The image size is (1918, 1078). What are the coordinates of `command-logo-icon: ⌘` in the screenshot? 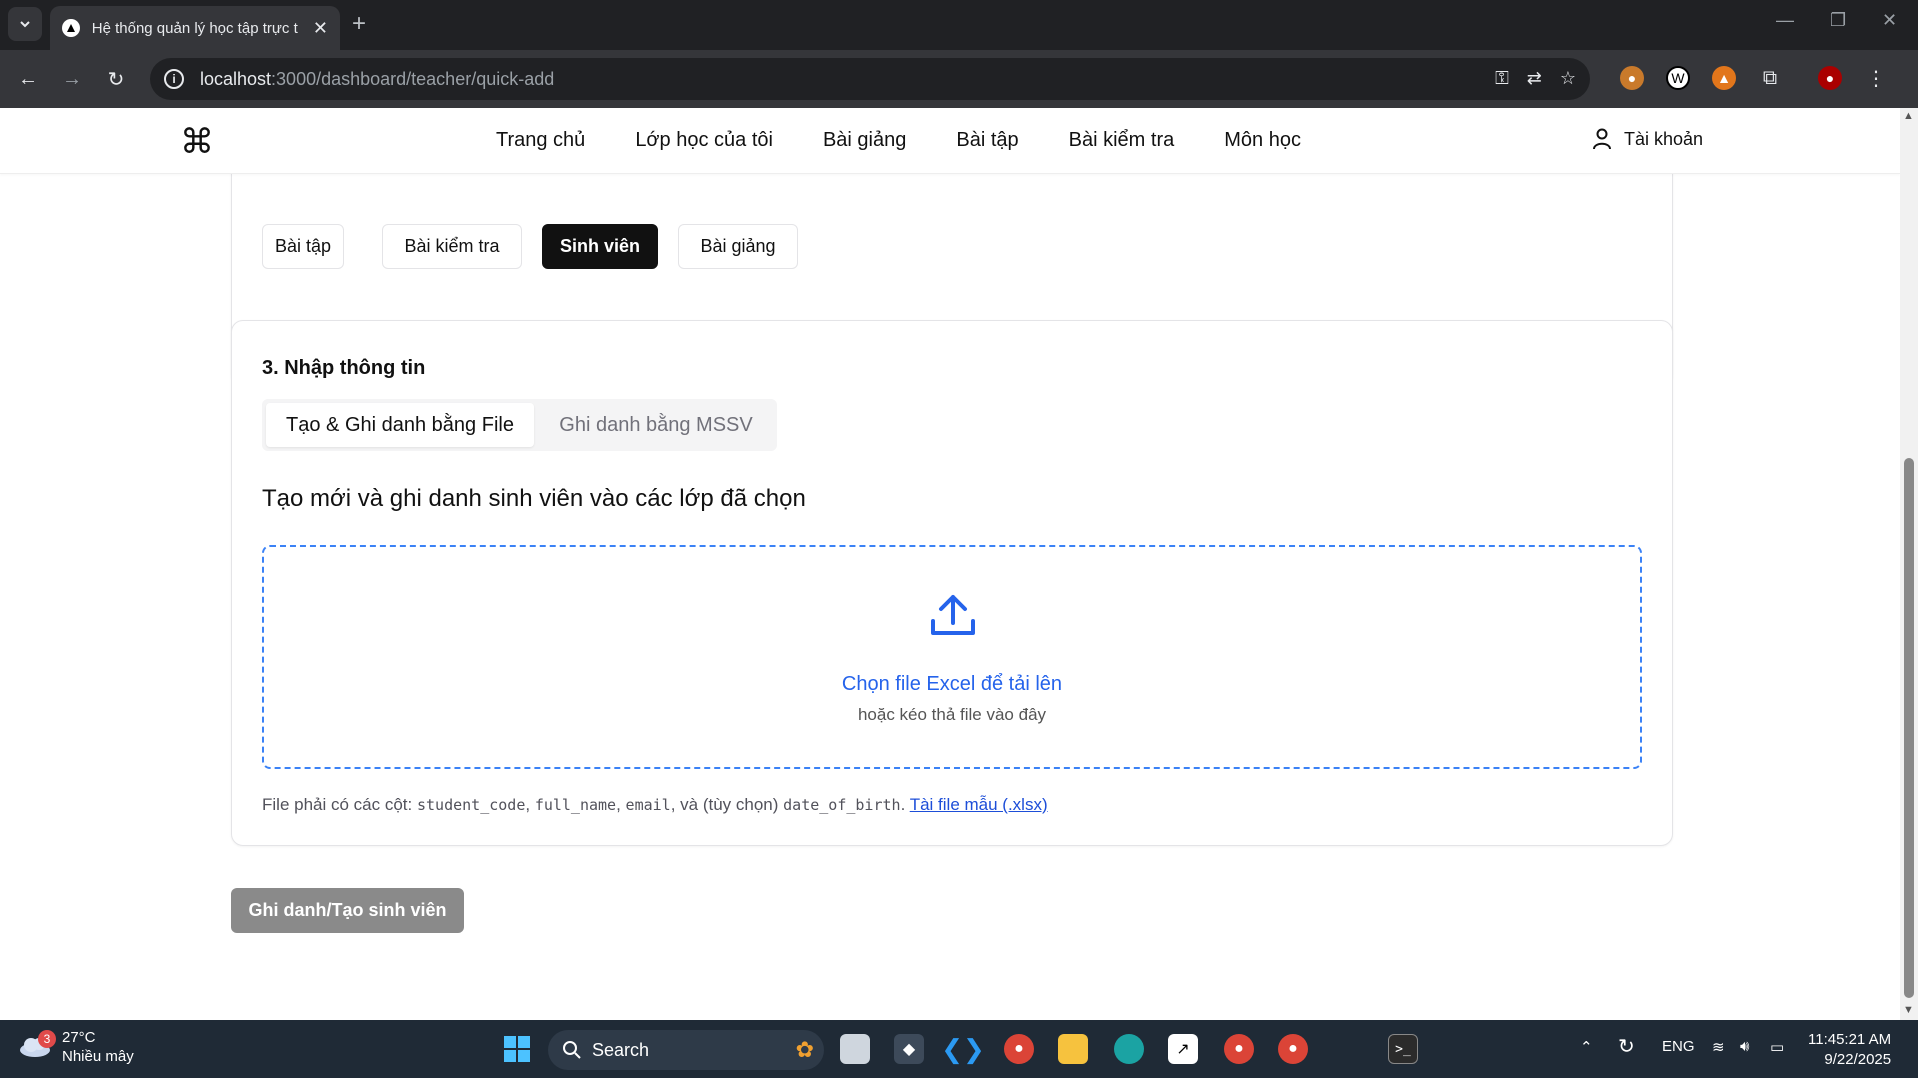 It's located at (197, 142).